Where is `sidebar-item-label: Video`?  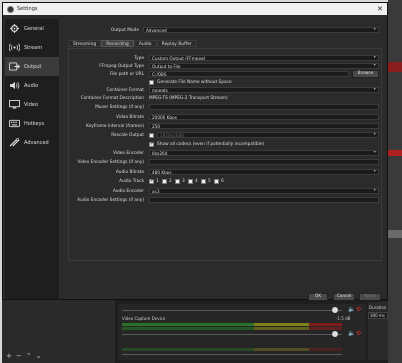 sidebar-item-label: Video is located at coordinates (31, 104).